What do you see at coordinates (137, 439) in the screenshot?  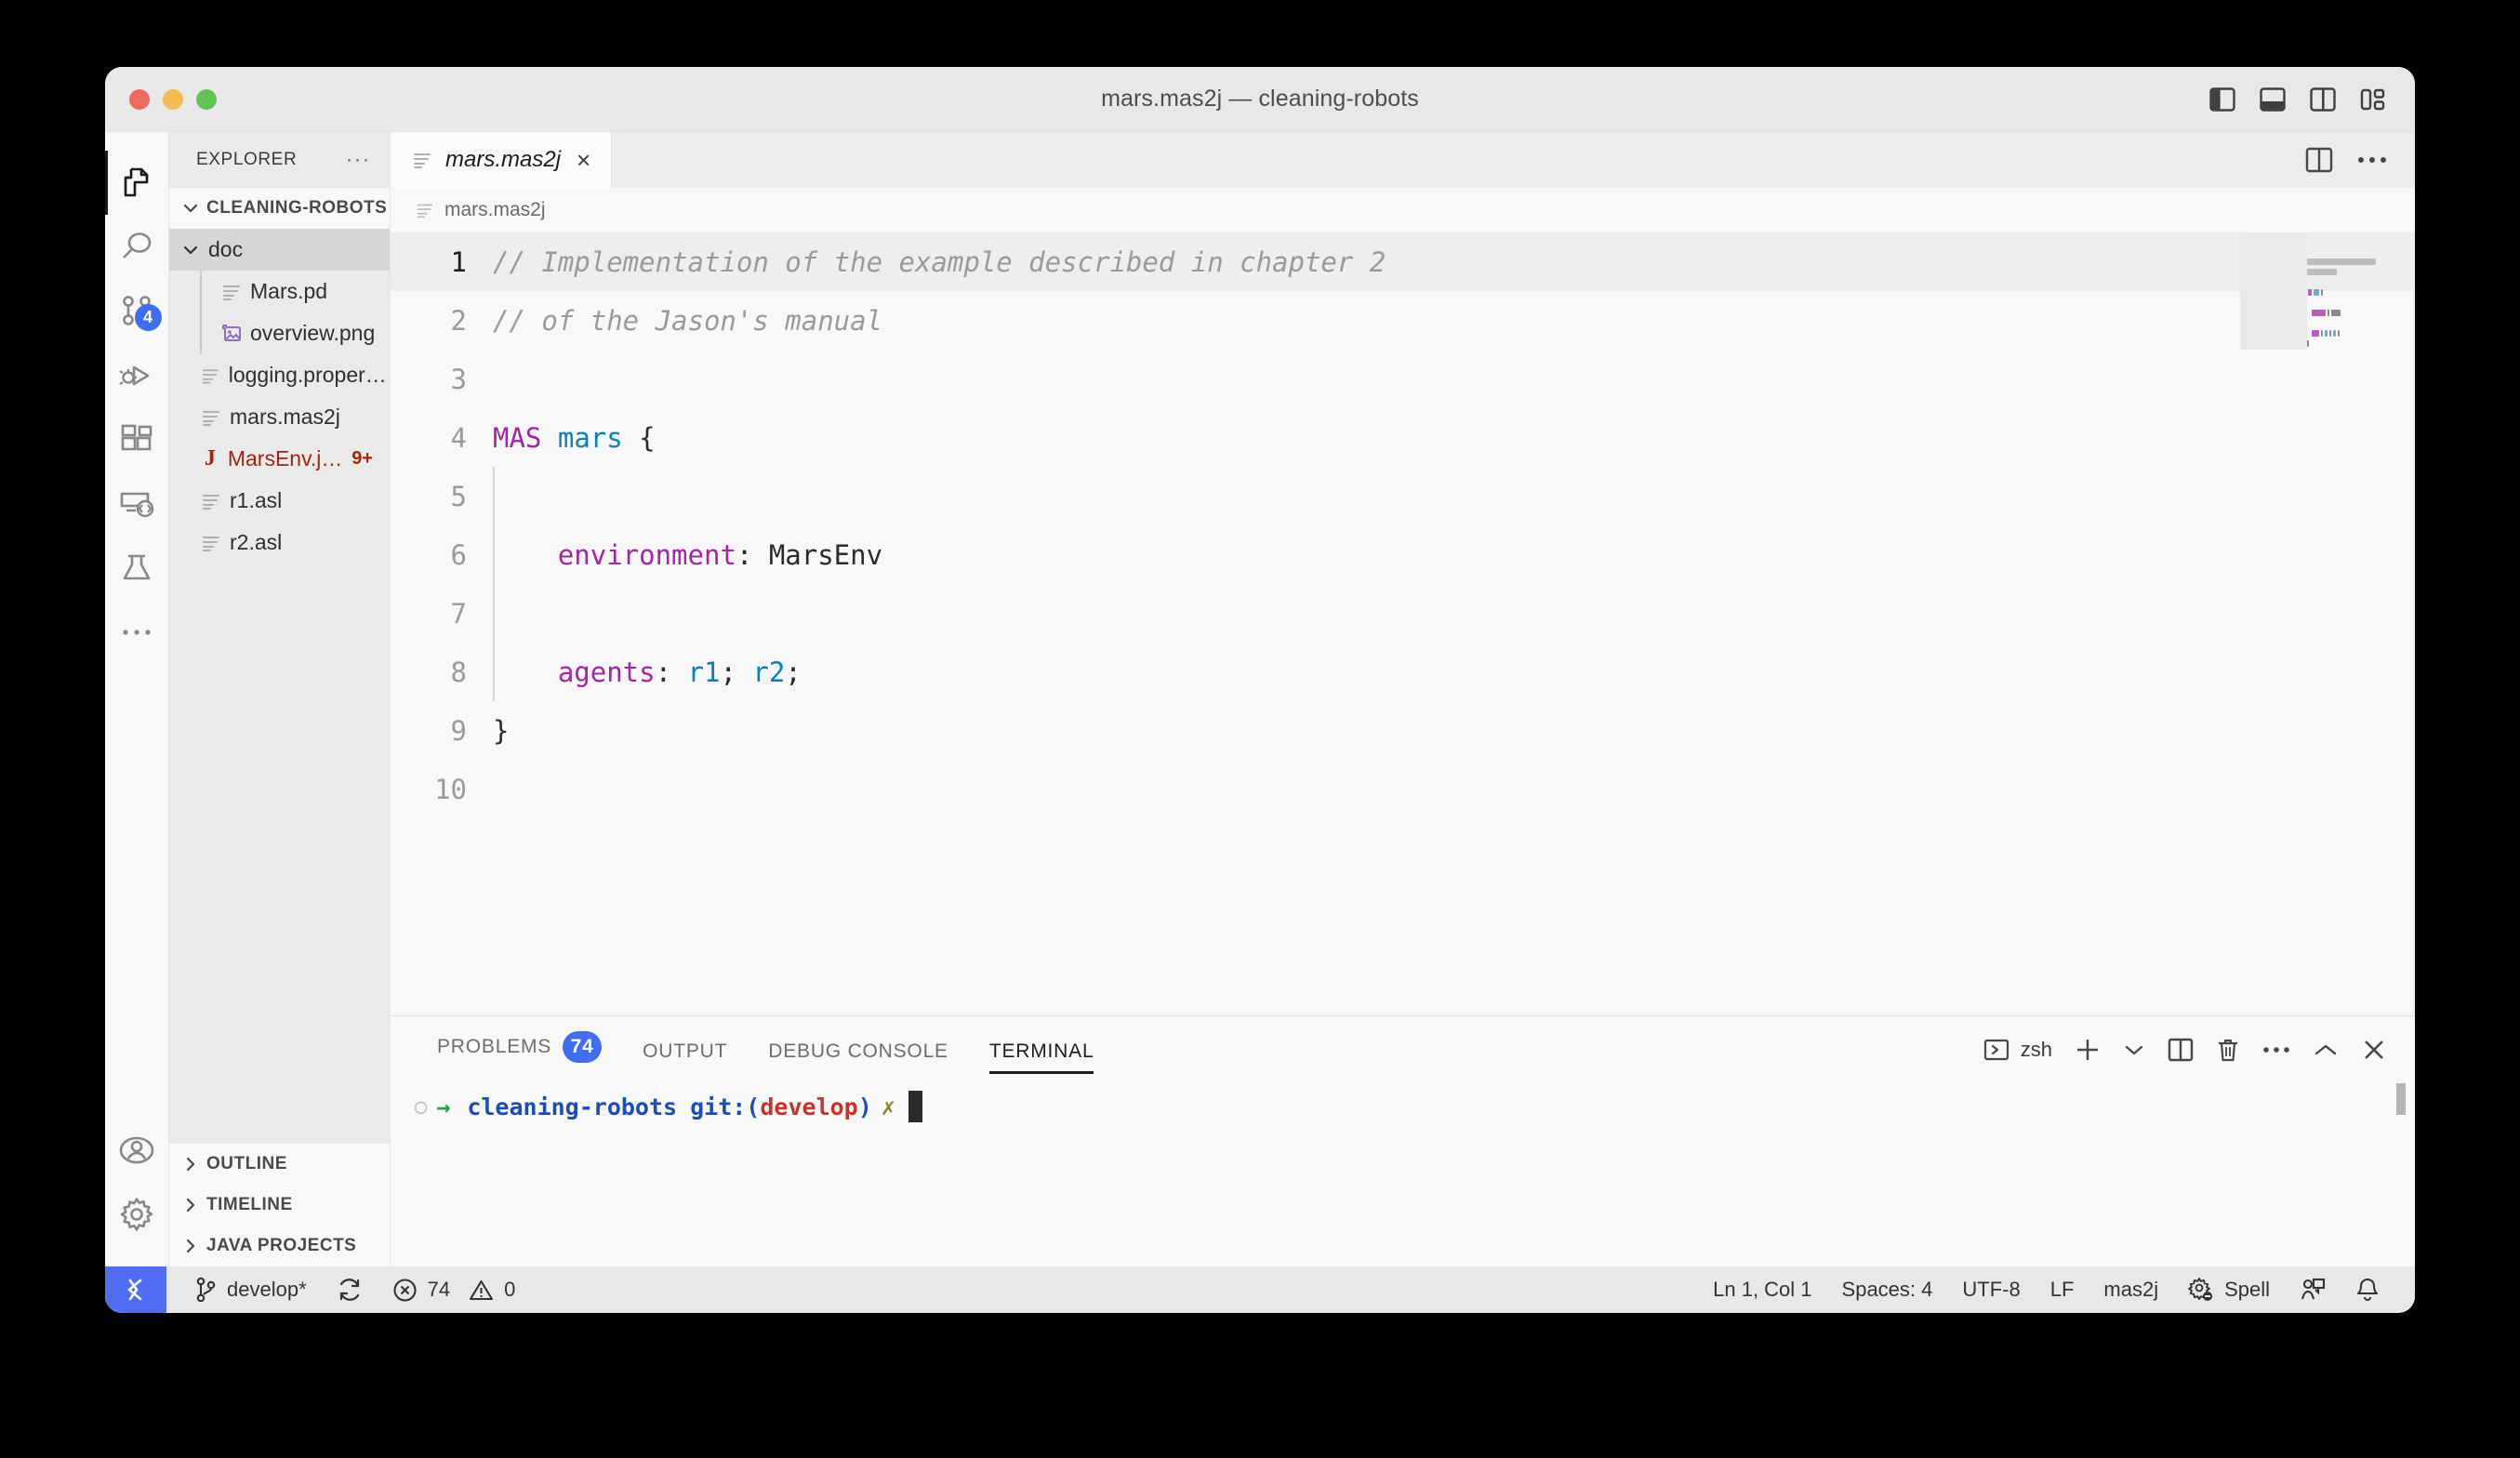 I see `sidebar-item-extensions` at bounding box center [137, 439].